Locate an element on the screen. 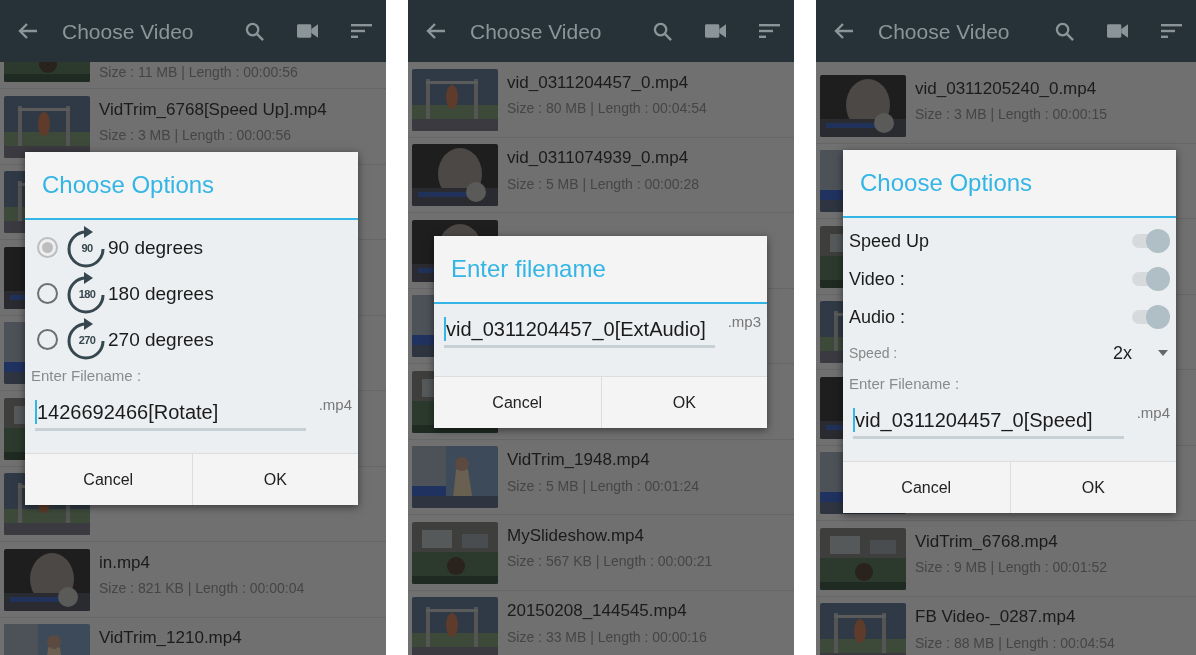 The image size is (1196, 655). video-name: VidTrim_1210.mp4 is located at coordinates (170, 637).